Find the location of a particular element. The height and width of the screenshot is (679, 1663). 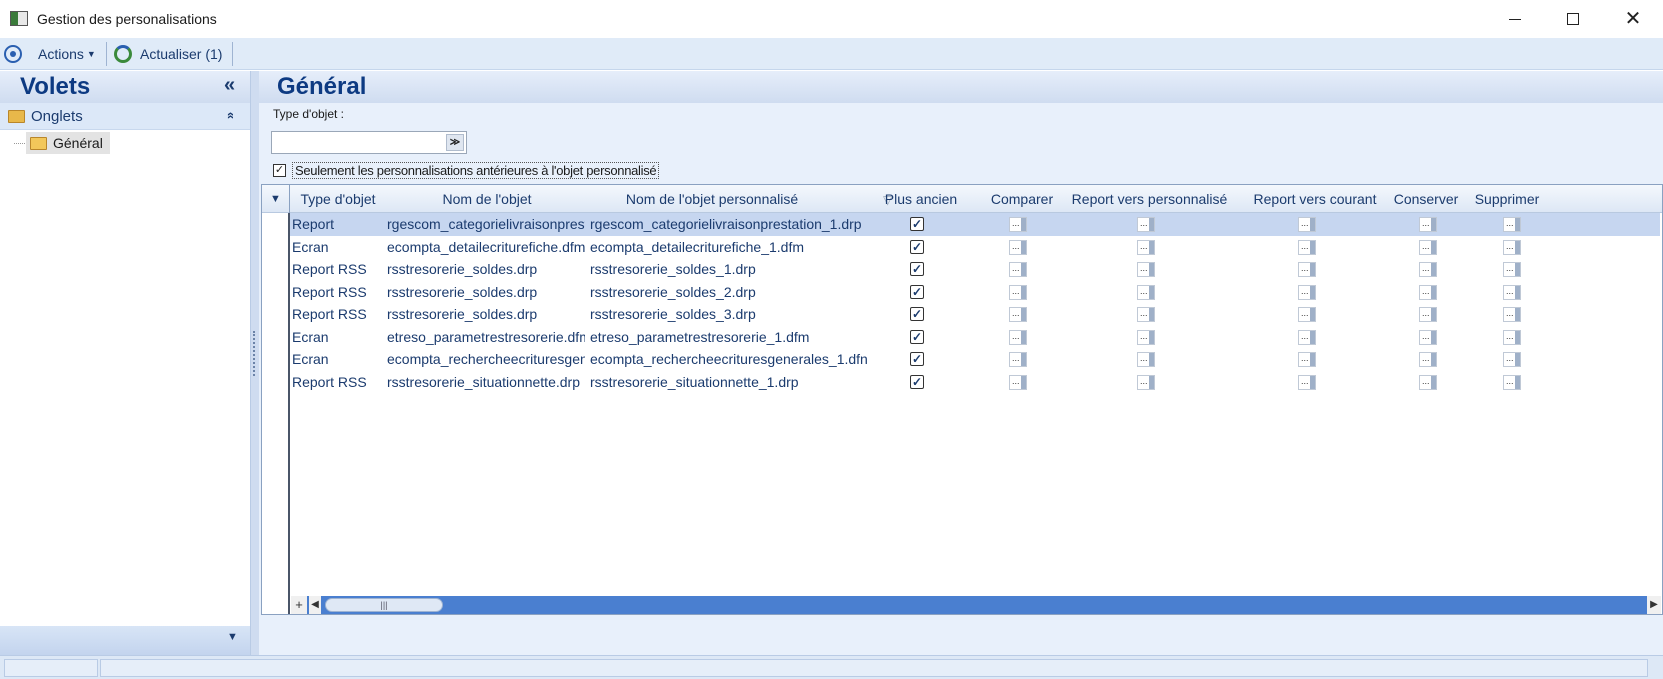

actions-menu-button: Actions ▼ is located at coordinates (50, 54).